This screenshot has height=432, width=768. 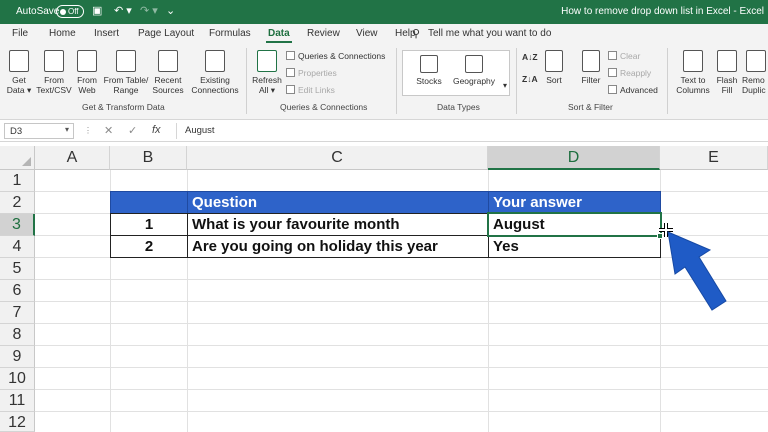 What do you see at coordinates (215, 61) in the screenshot?
I see `connections-file-icon` at bounding box center [215, 61].